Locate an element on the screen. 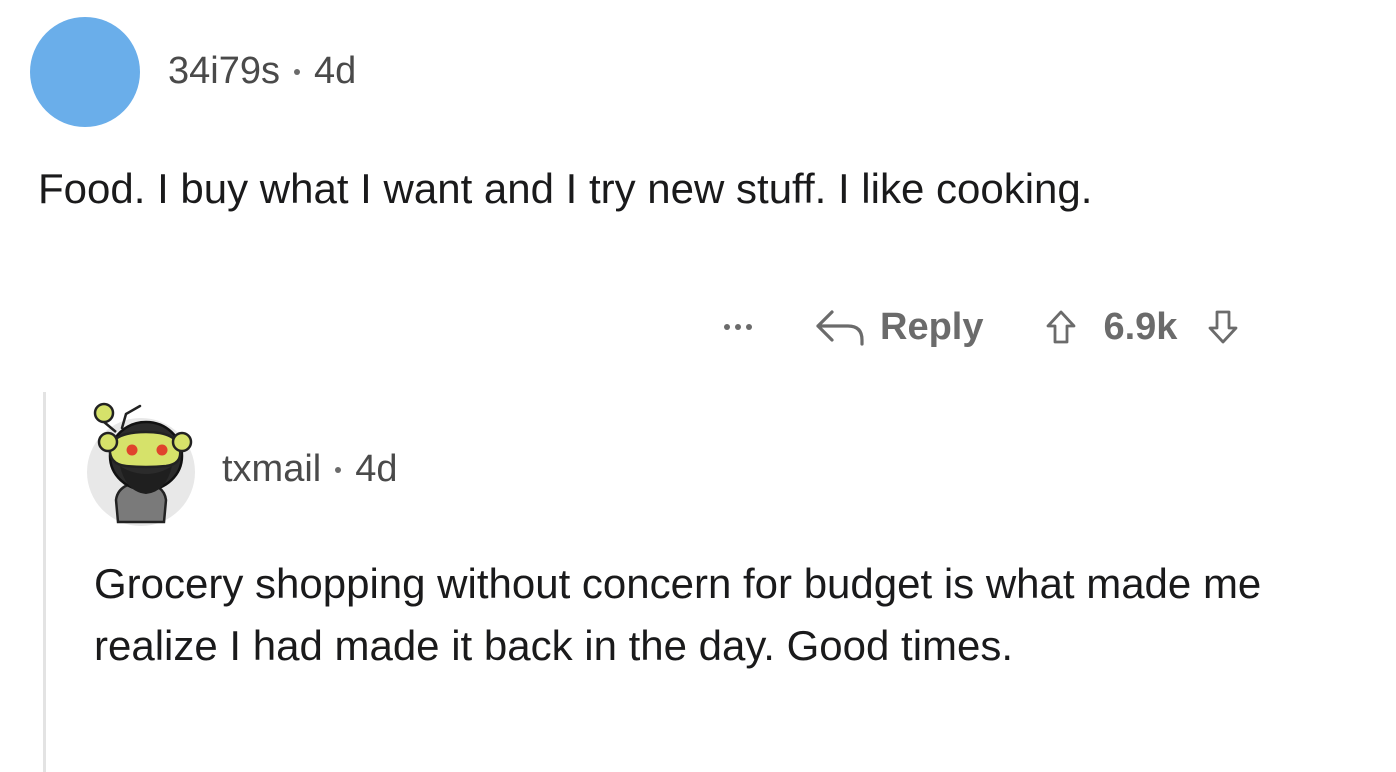 This screenshot has height=772, width=1396. vote-group: 6.9k is located at coordinates (1142, 327).